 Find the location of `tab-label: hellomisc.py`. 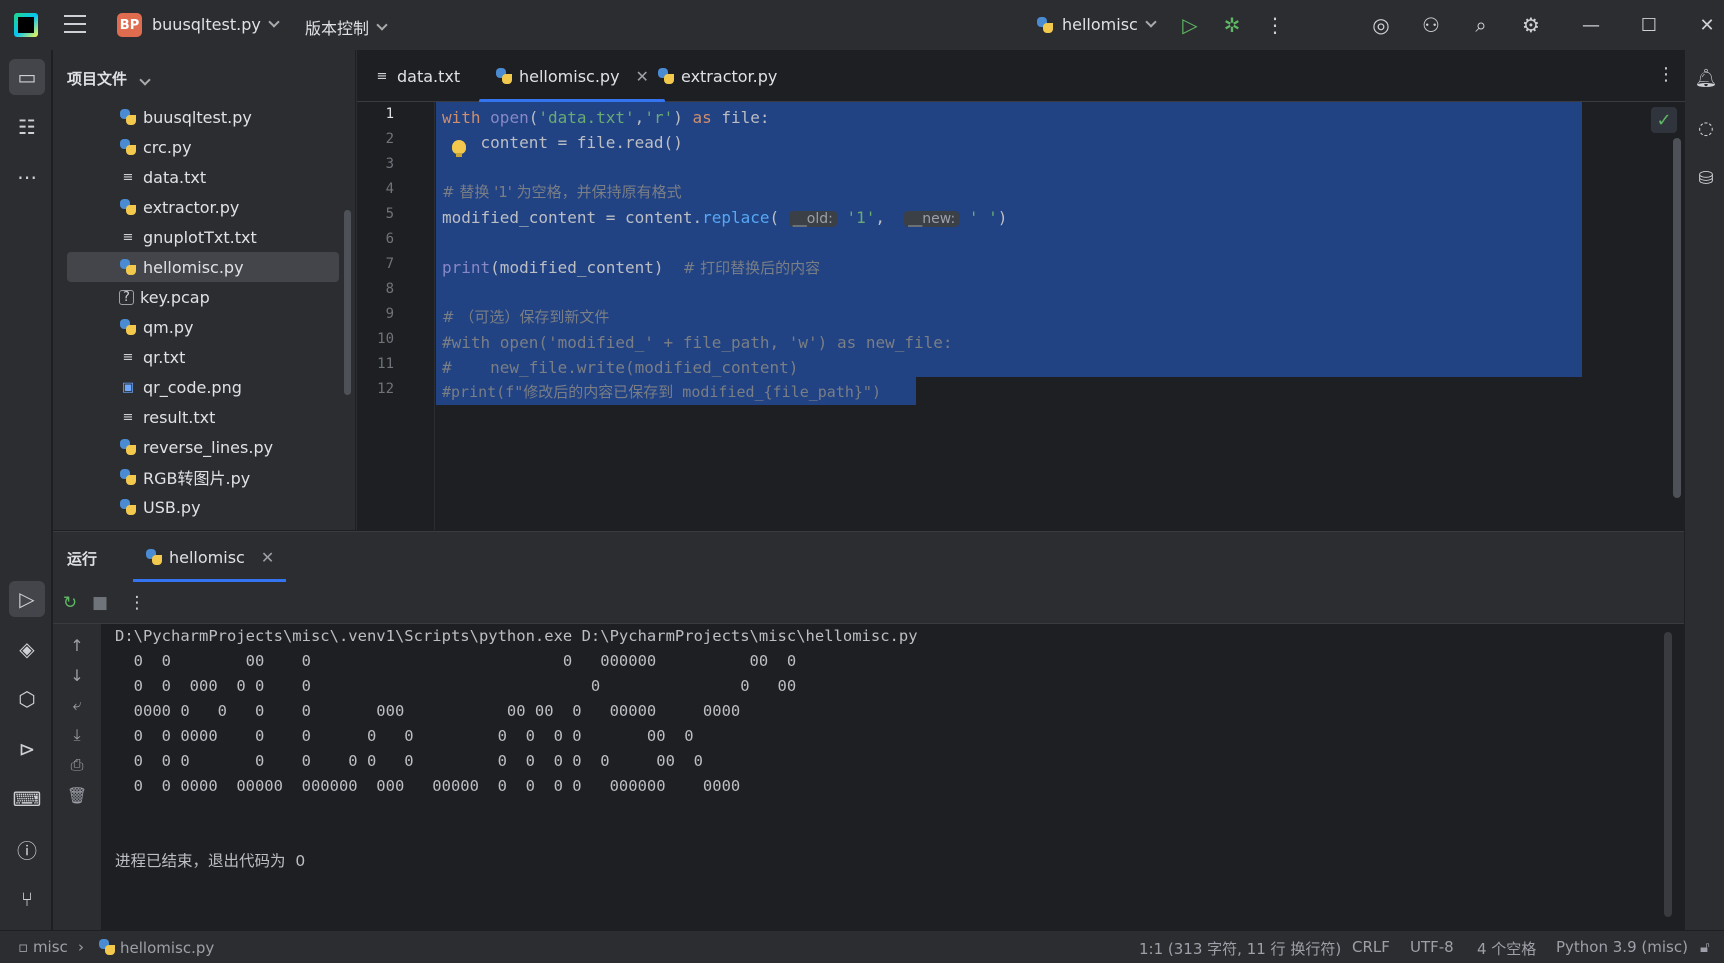

tab-label: hellomisc.py is located at coordinates (569, 76).